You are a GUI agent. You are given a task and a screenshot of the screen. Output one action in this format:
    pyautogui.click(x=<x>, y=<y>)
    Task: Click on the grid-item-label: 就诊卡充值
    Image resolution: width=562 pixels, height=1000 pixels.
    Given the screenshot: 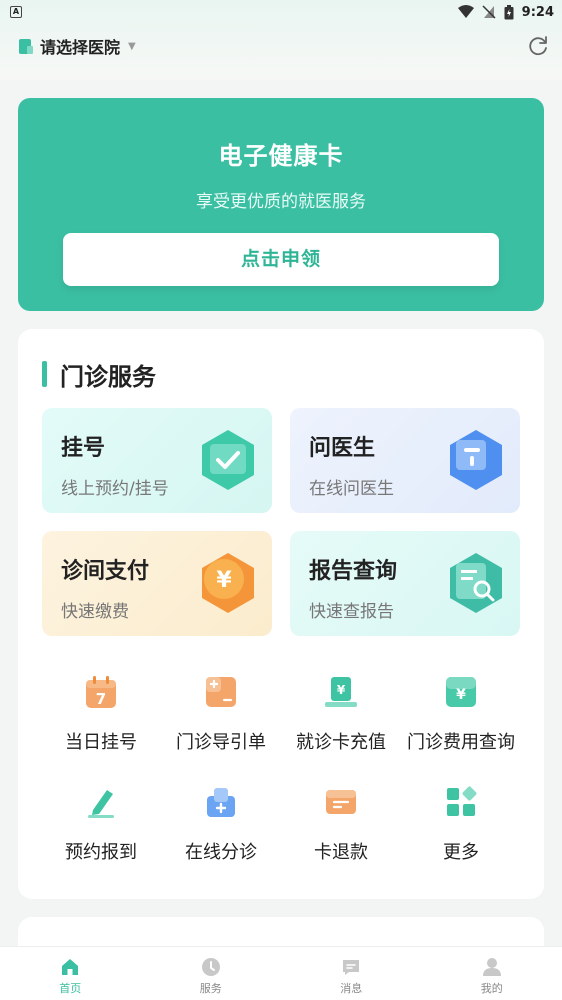 What is the action you would take?
    pyautogui.click(x=341, y=742)
    